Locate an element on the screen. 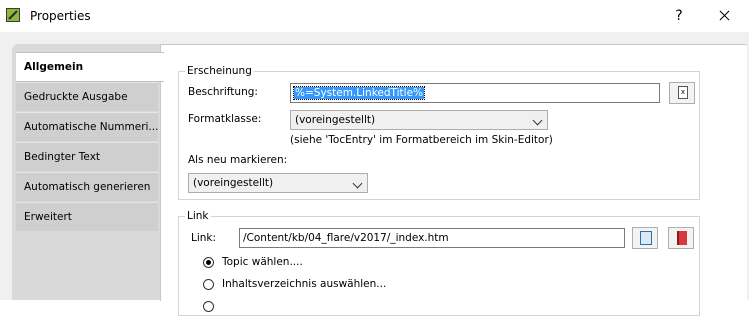  tab-erweitert: Erweitert is located at coordinates (87, 216).